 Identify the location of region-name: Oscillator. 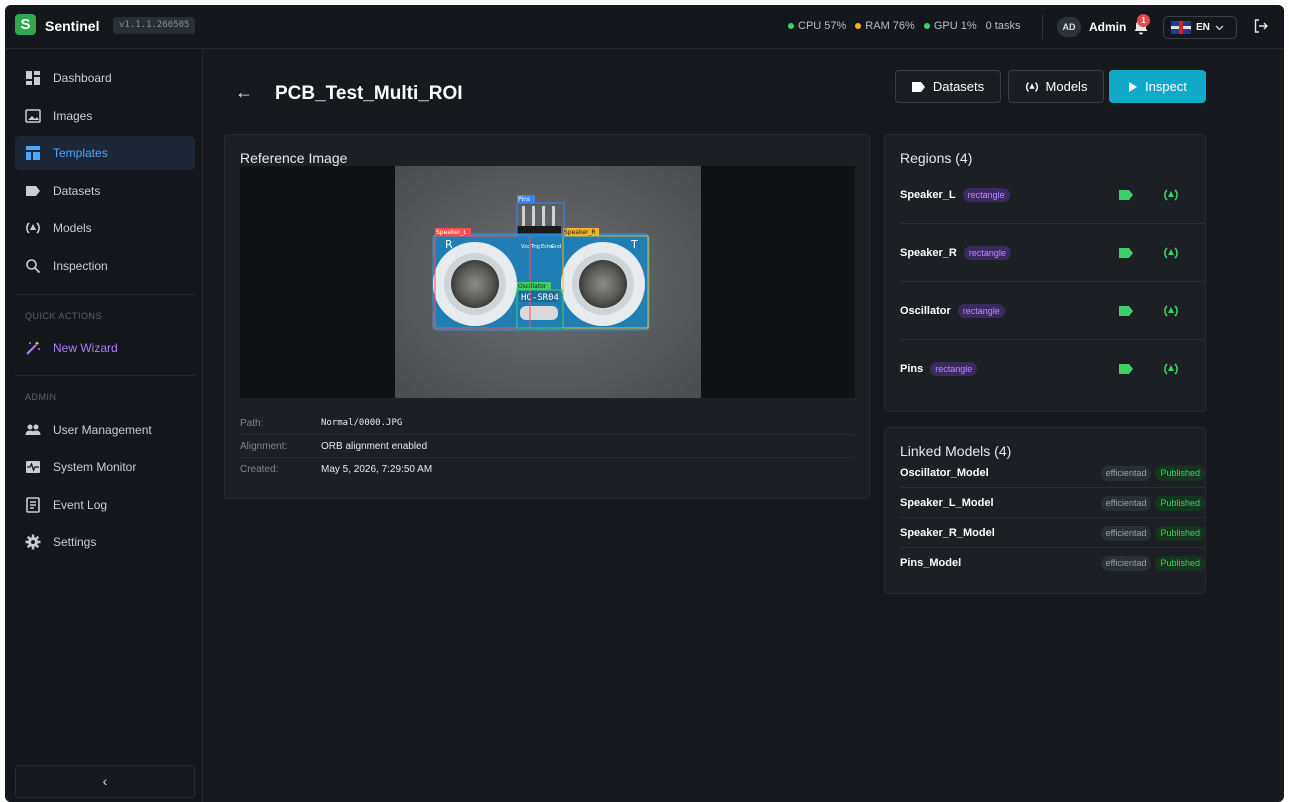
(925, 310).